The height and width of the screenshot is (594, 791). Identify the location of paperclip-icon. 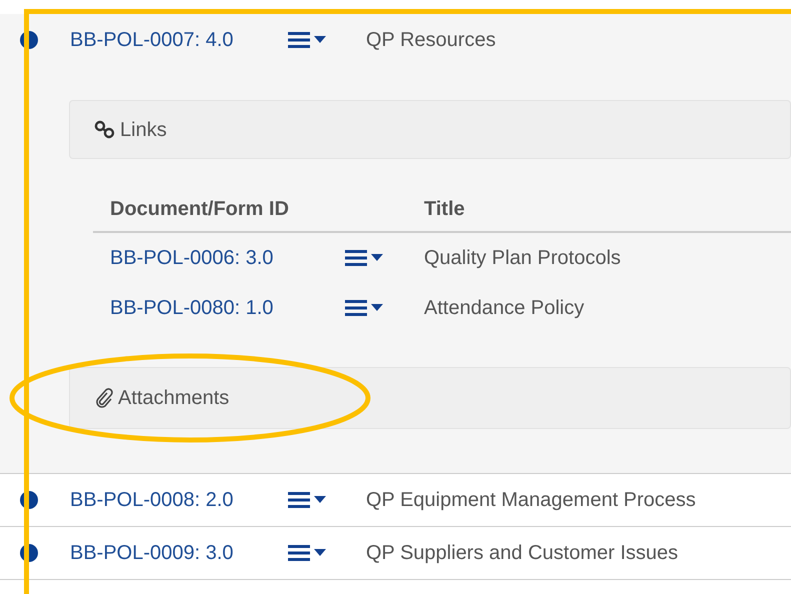
(104, 398).